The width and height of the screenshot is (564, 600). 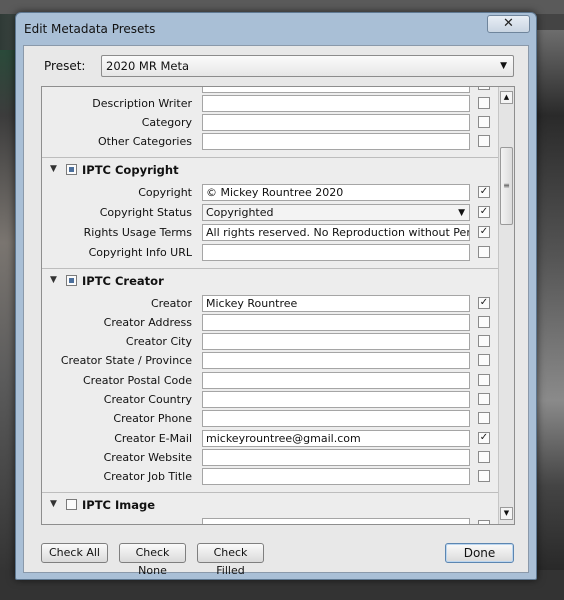 I want to click on field-label: Description Writer, so click(x=142, y=103).